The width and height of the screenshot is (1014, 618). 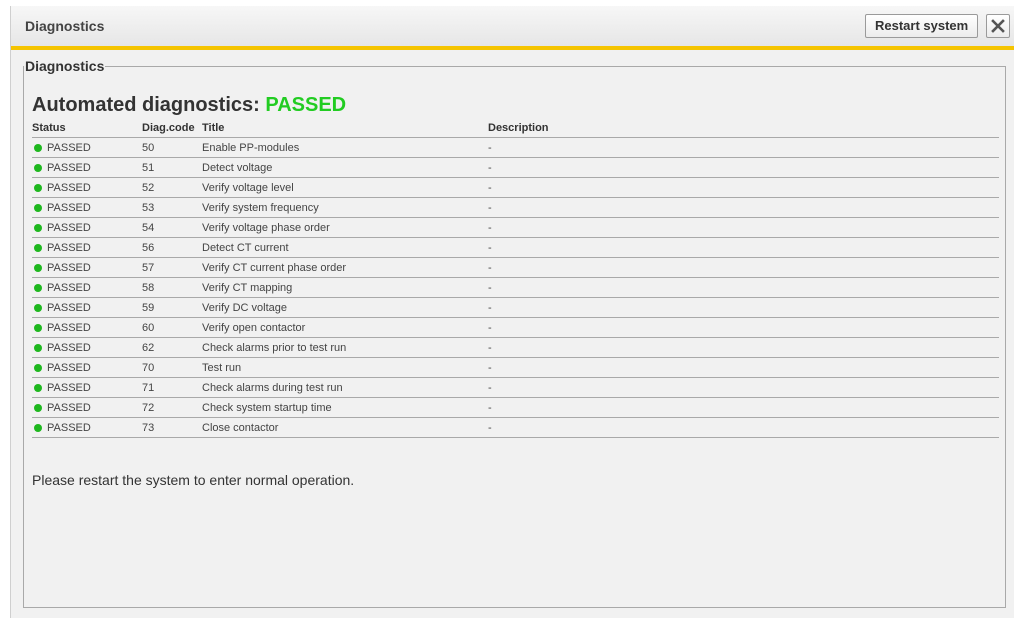 I want to click on title-cell: Verify DC voltage, so click(x=345, y=307).